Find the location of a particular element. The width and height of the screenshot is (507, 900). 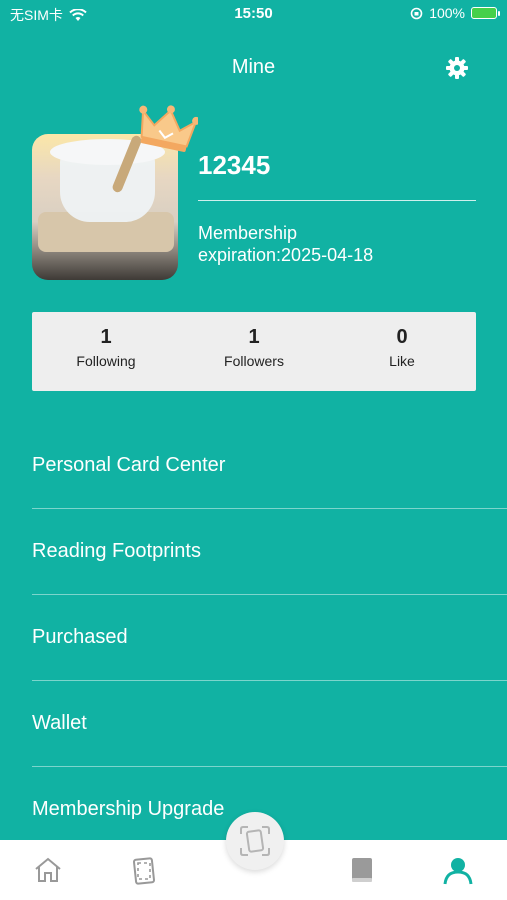

status-right: 100% is located at coordinates (455, 13).